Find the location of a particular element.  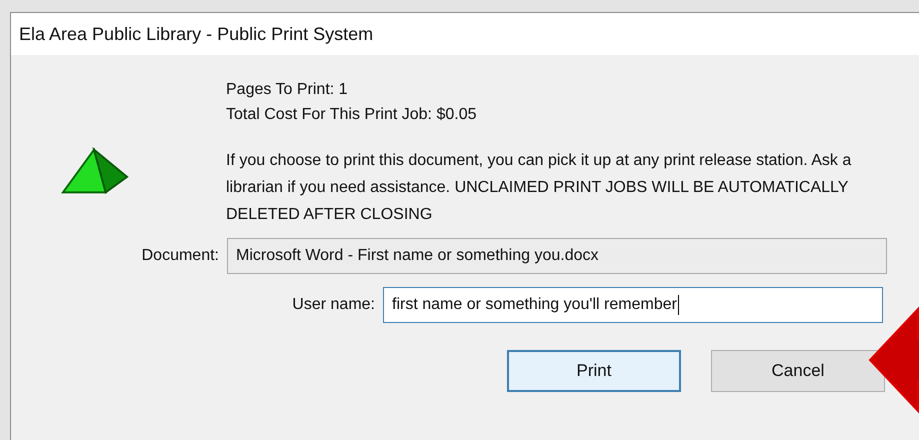

user-name-field: first name or something you'll remember is located at coordinates (633, 305).